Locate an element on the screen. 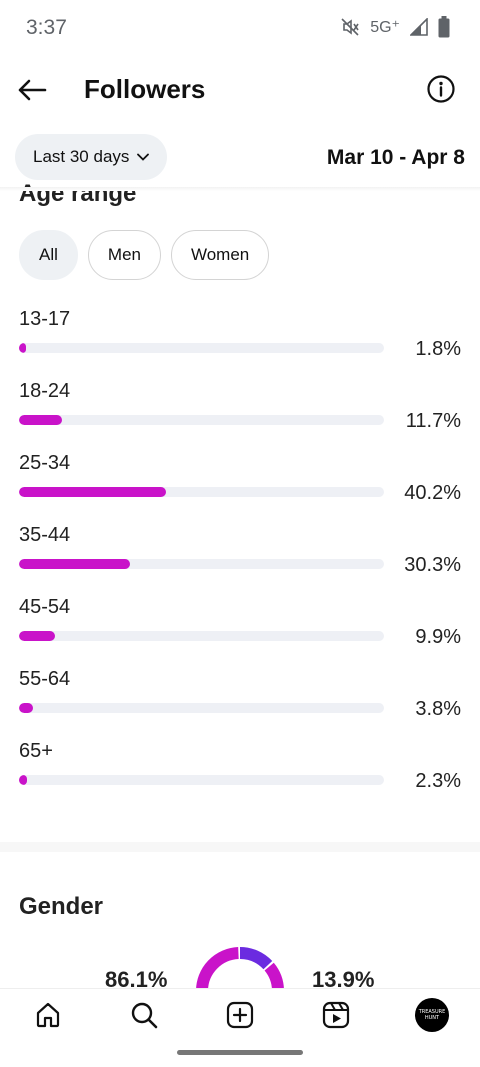 The height and width of the screenshot is (1067, 480). profile-avatar: TREASURE HUNT is located at coordinates (432, 1015).